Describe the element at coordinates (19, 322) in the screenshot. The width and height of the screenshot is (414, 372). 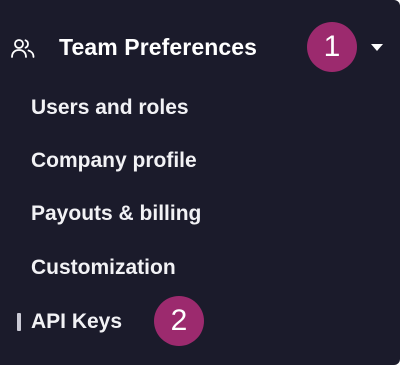
I see `active-indicator` at that location.